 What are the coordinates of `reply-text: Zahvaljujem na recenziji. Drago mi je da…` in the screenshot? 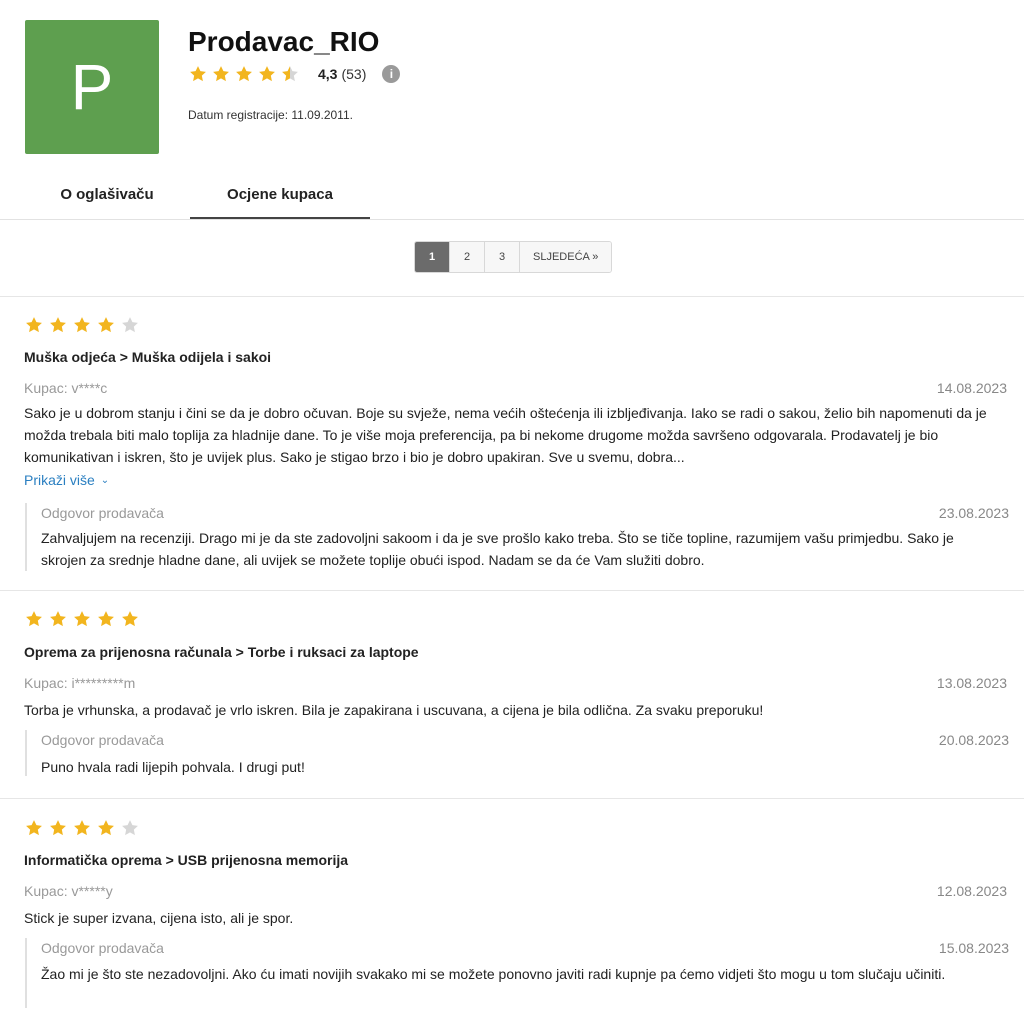 It's located at (497, 549).